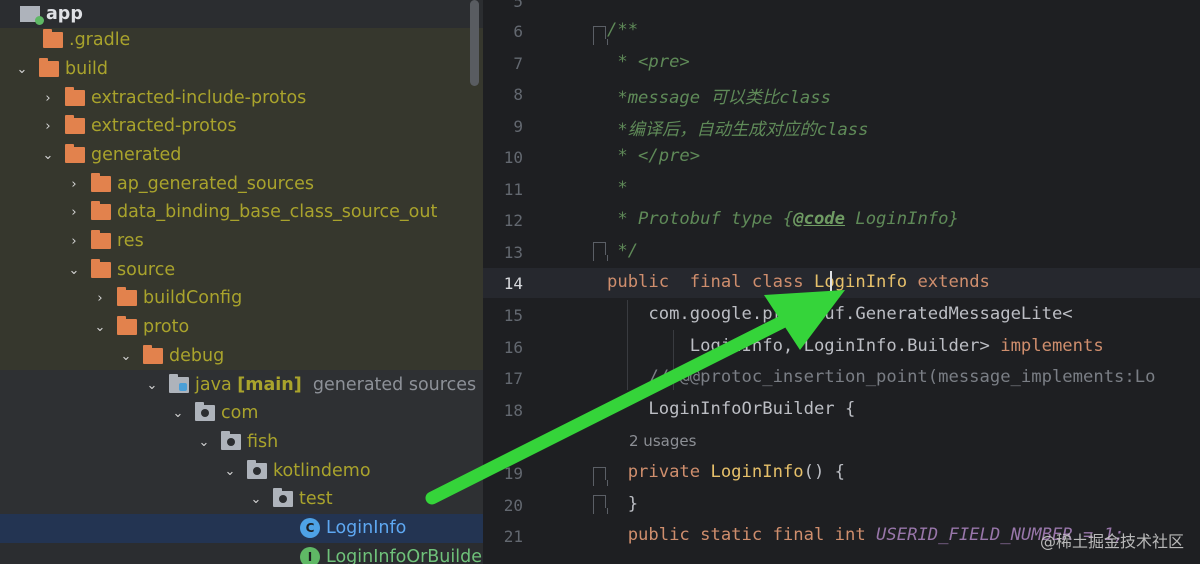 The width and height of the screenshot is (1200, 564). Describe the element at coordinates (783, 219) in the screenshot. I see `code-line-12: * Protobuf type {@code LoginInfo}` at that location.